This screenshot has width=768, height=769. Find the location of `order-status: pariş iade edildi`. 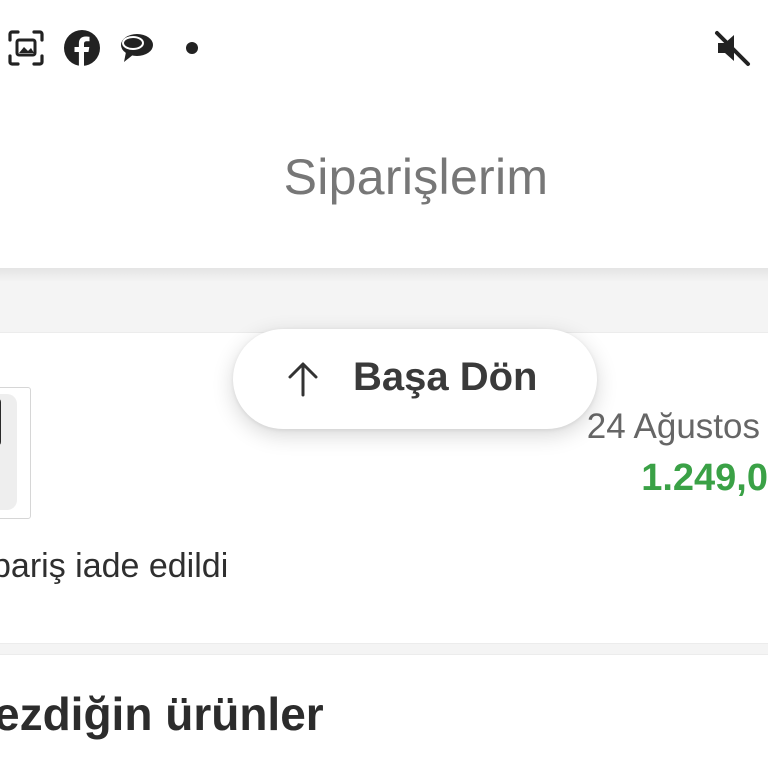

order-status: pariş iade edildi is located at coordinates (114, 566).